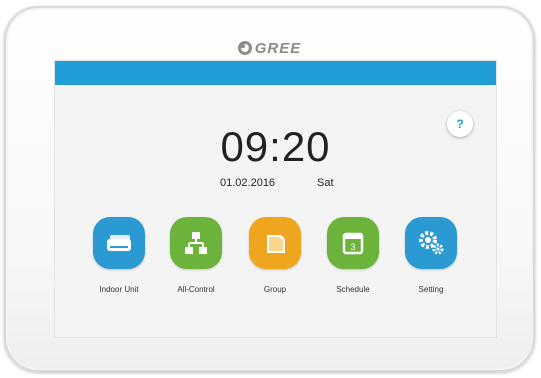 This screenshot has width=541, height=378. Describe the element at coordinates (352, 247) in the screenshot. I see `svg-text: 3` at that location.